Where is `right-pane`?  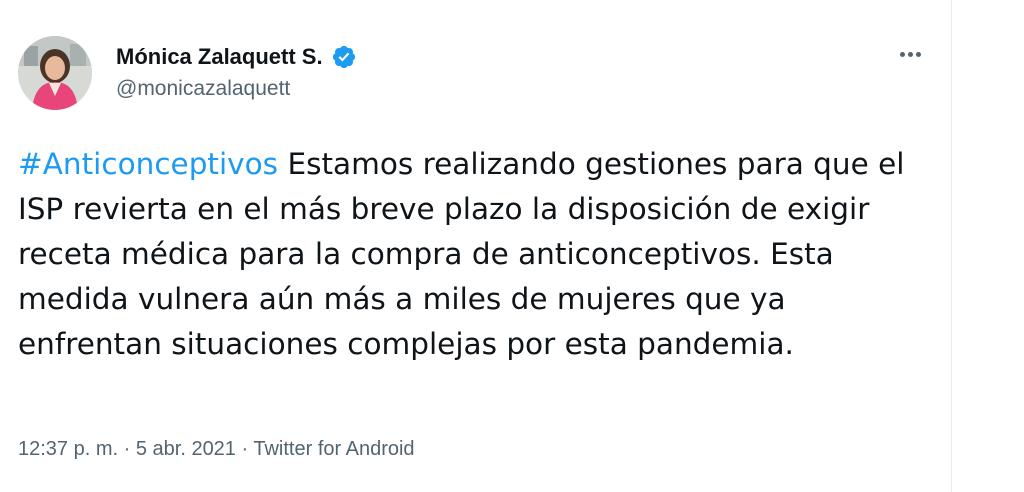
right-pane is located at coordinates (988, 246).